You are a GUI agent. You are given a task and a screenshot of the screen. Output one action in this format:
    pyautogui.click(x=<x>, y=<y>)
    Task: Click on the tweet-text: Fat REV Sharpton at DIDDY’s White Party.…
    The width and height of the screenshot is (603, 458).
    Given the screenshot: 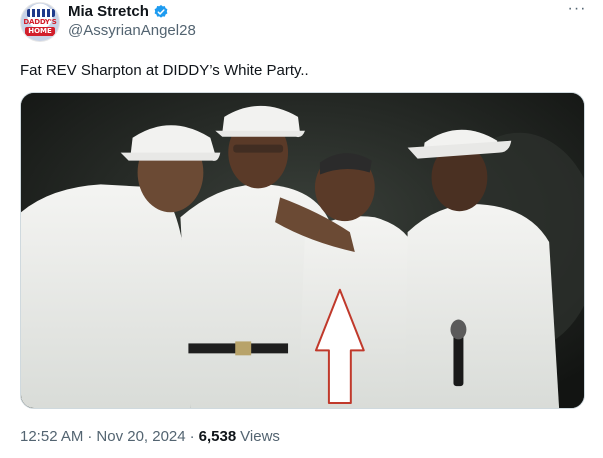 What is the action you would take?
    pyautogui.click(x=164, y=70)
    